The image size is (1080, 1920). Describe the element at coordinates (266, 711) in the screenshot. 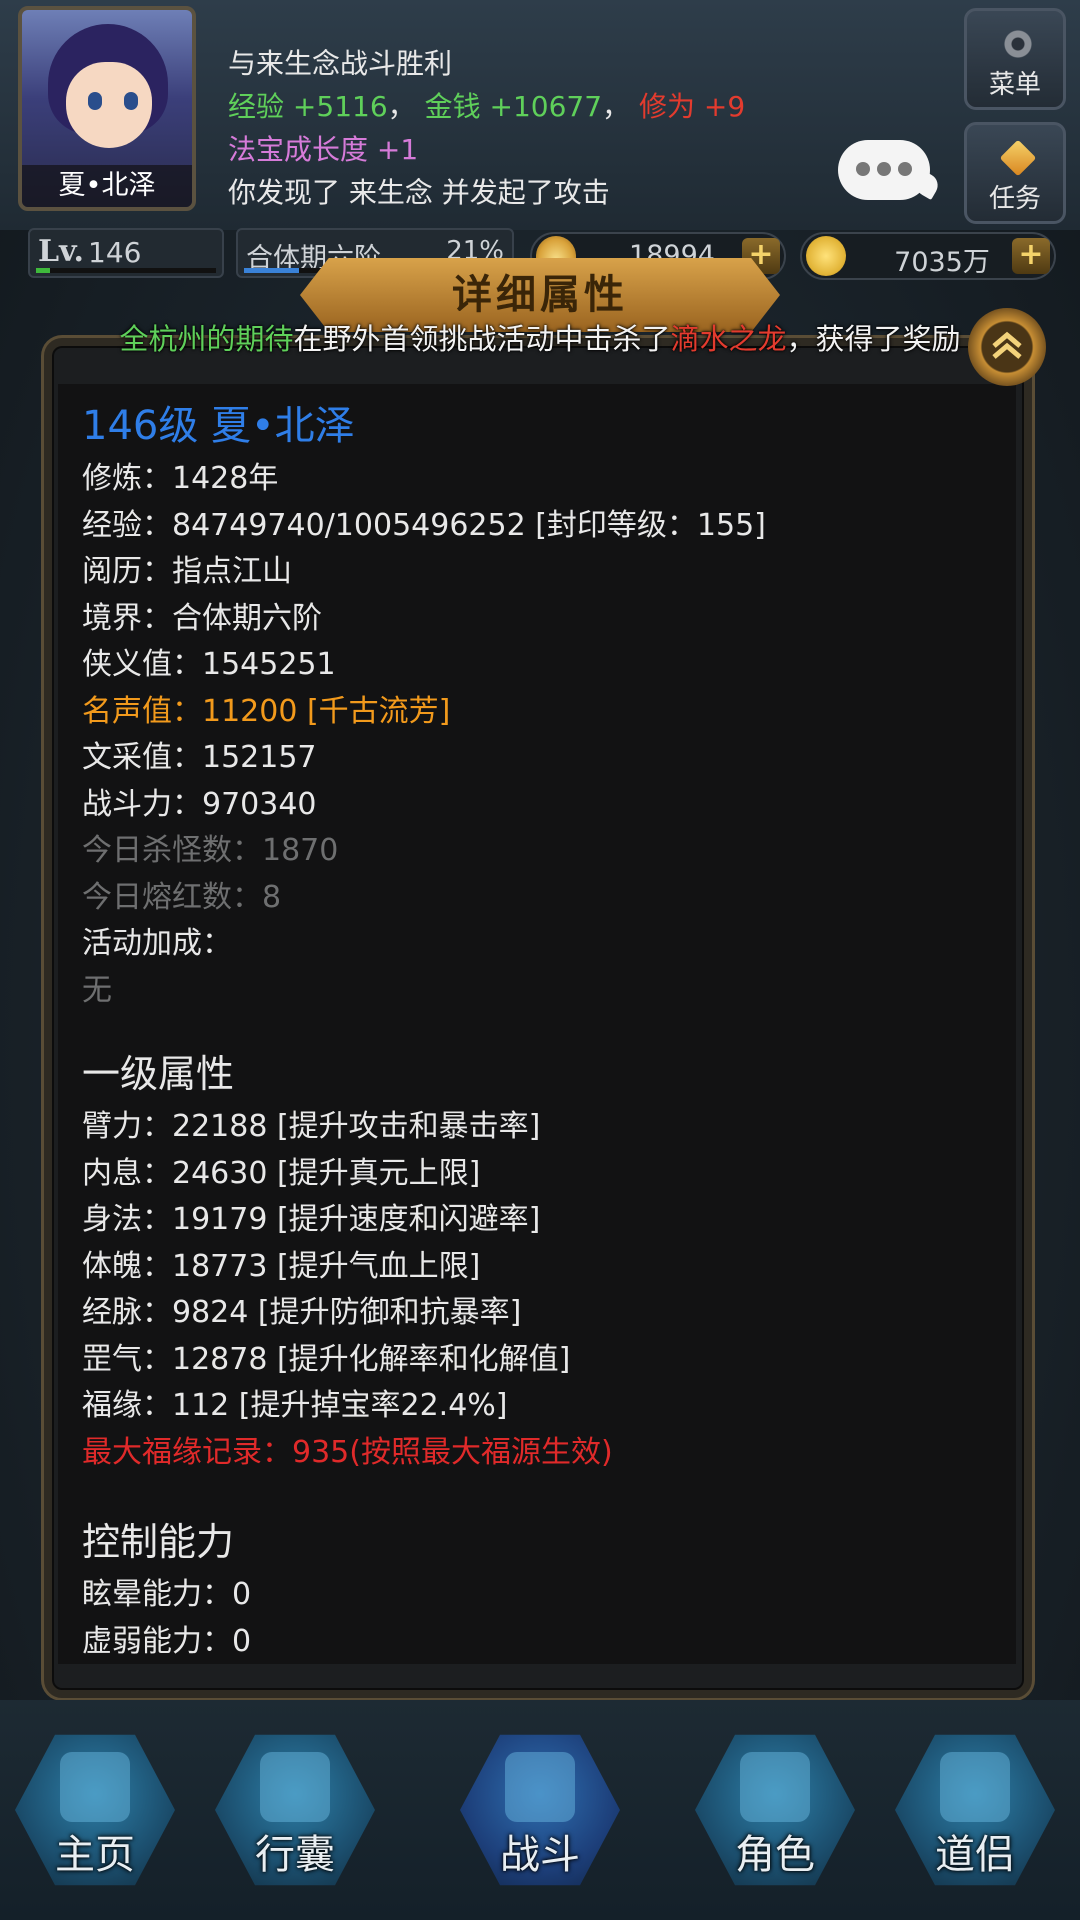

I see `stat-fame: 名声值：11200 [千古流芳]` at that location.